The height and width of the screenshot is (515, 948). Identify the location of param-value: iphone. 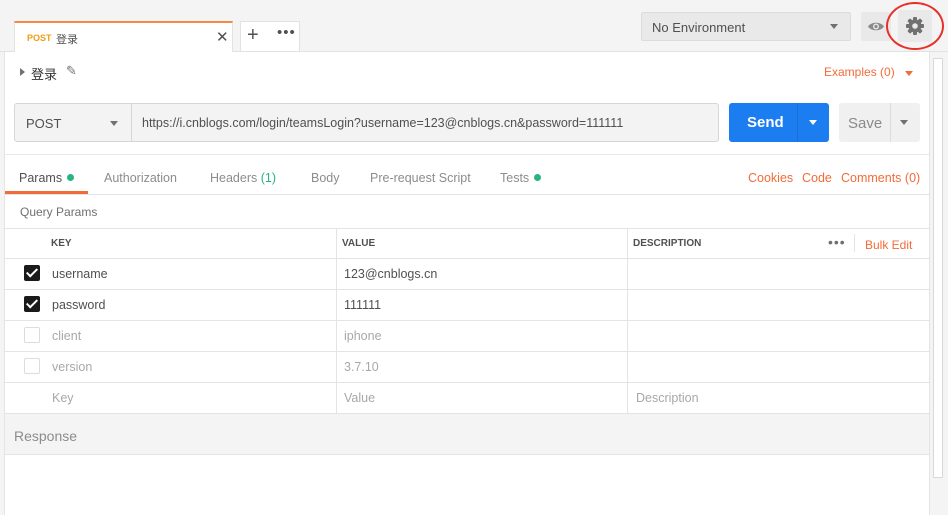
(363, 336).